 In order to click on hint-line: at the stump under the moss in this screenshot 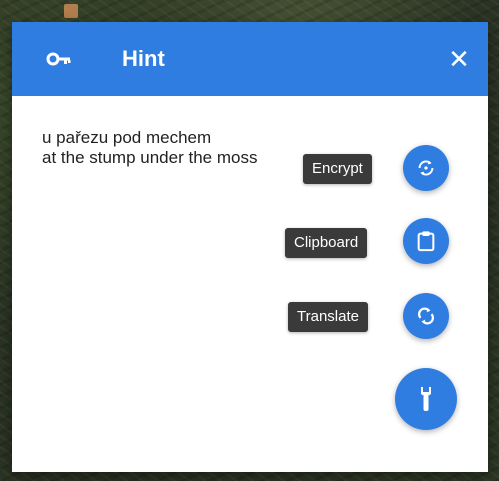, I will do `click(150, 157)`.